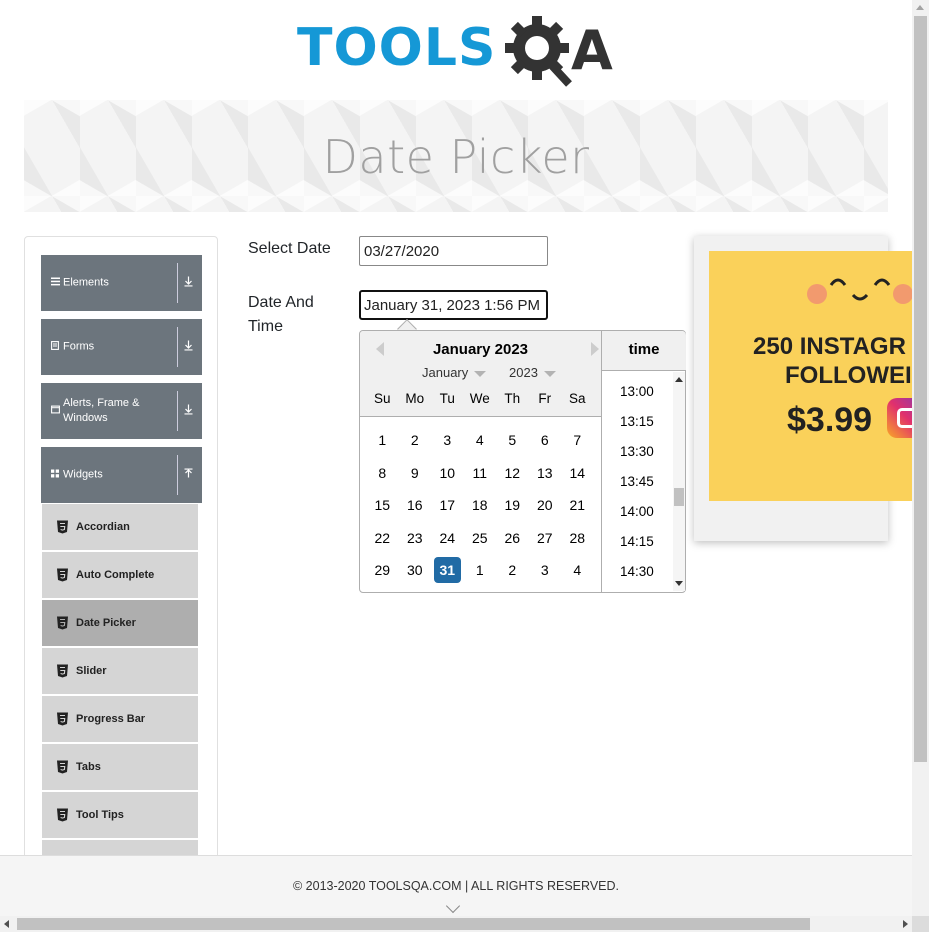 The width and height of the screenshot is (929, 932). Describe the element at coordinates (447, 476) in the screenshot. I see `calendar-day: 10` at that location.